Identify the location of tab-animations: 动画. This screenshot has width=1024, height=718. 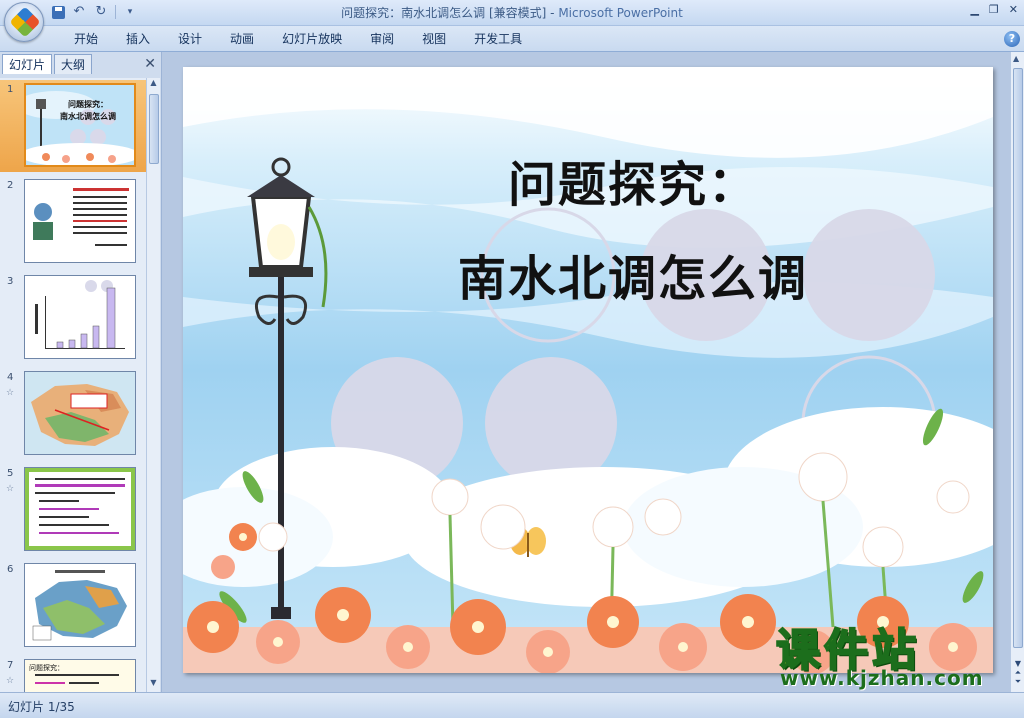
(242, 39).